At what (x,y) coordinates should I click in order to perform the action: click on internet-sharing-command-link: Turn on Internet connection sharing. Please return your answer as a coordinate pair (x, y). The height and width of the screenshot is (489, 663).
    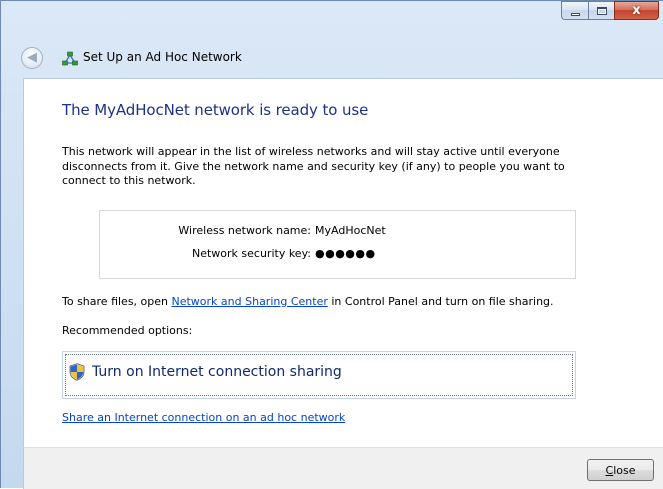
    Looking at the image, I should click on (319, 375).